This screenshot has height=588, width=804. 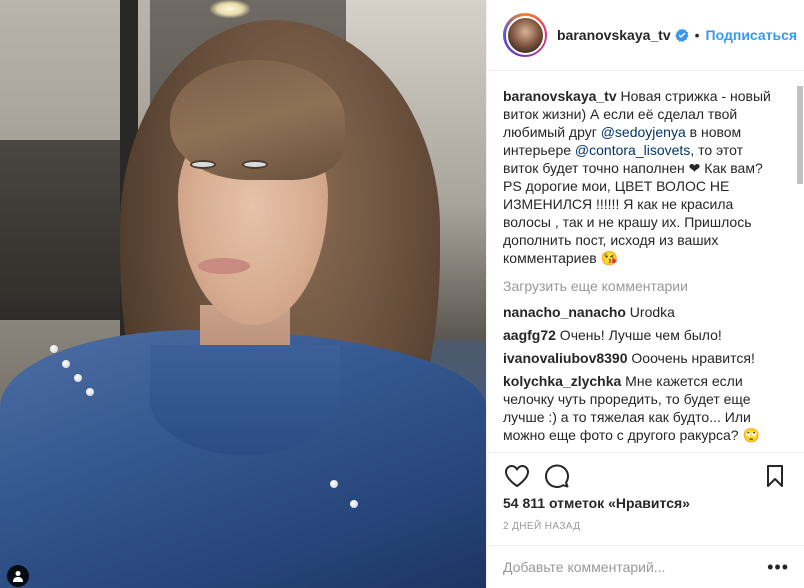 I want to click on comment-text: Очень! Лучше чем было!, so click(x=638, y=335).